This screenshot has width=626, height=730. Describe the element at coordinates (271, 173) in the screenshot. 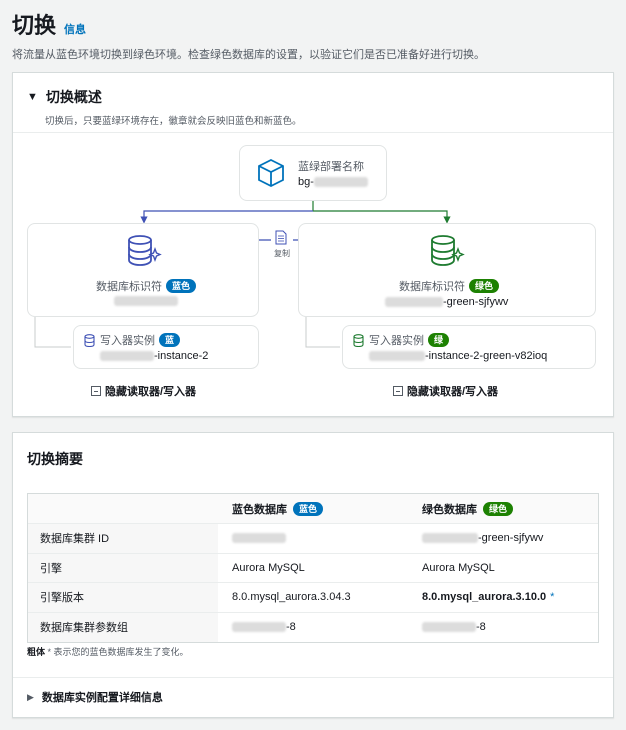

I see `cube-icon` at that location.